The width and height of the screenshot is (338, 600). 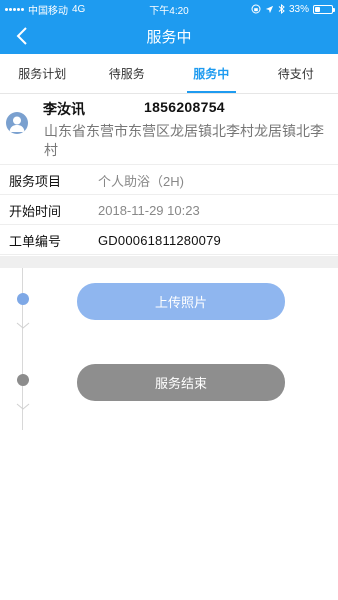 What do you see at coordinates (184, 107) in the screenshot?
I see `customer-phone: 1856208754` at bounding box center [184, 107].